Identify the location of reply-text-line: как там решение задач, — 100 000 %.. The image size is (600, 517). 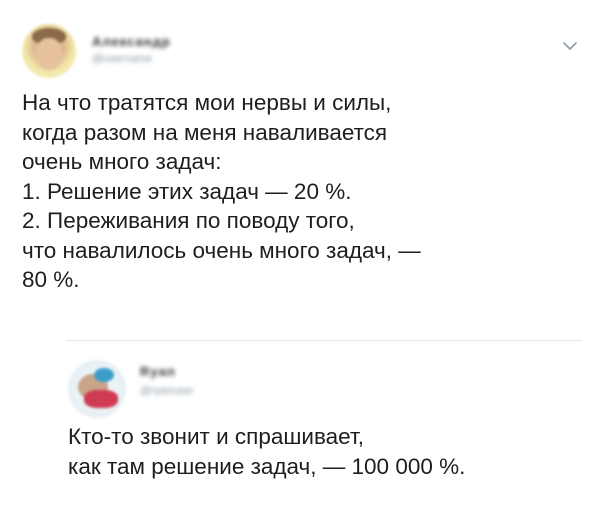
(267, 466).